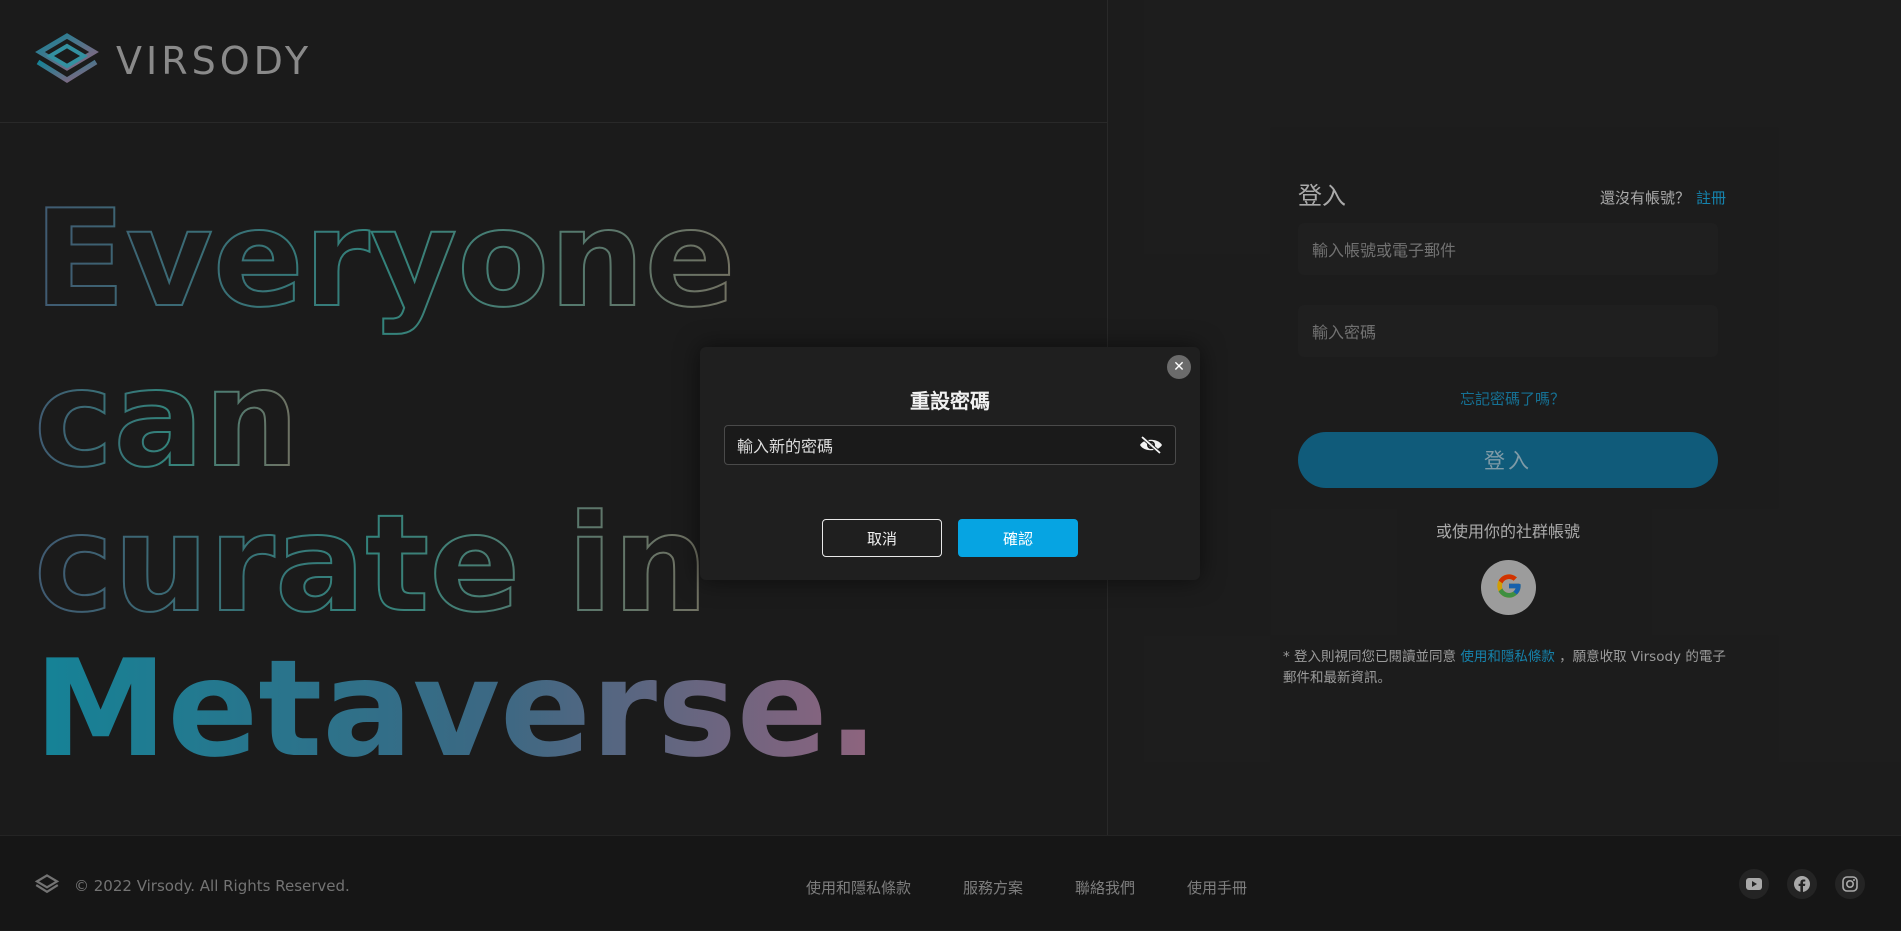 The image size is (1901, 931). Describe the element at coordinates (950, 401) in the screenshot. I see `dialog-title: 重設密碼` at that location.